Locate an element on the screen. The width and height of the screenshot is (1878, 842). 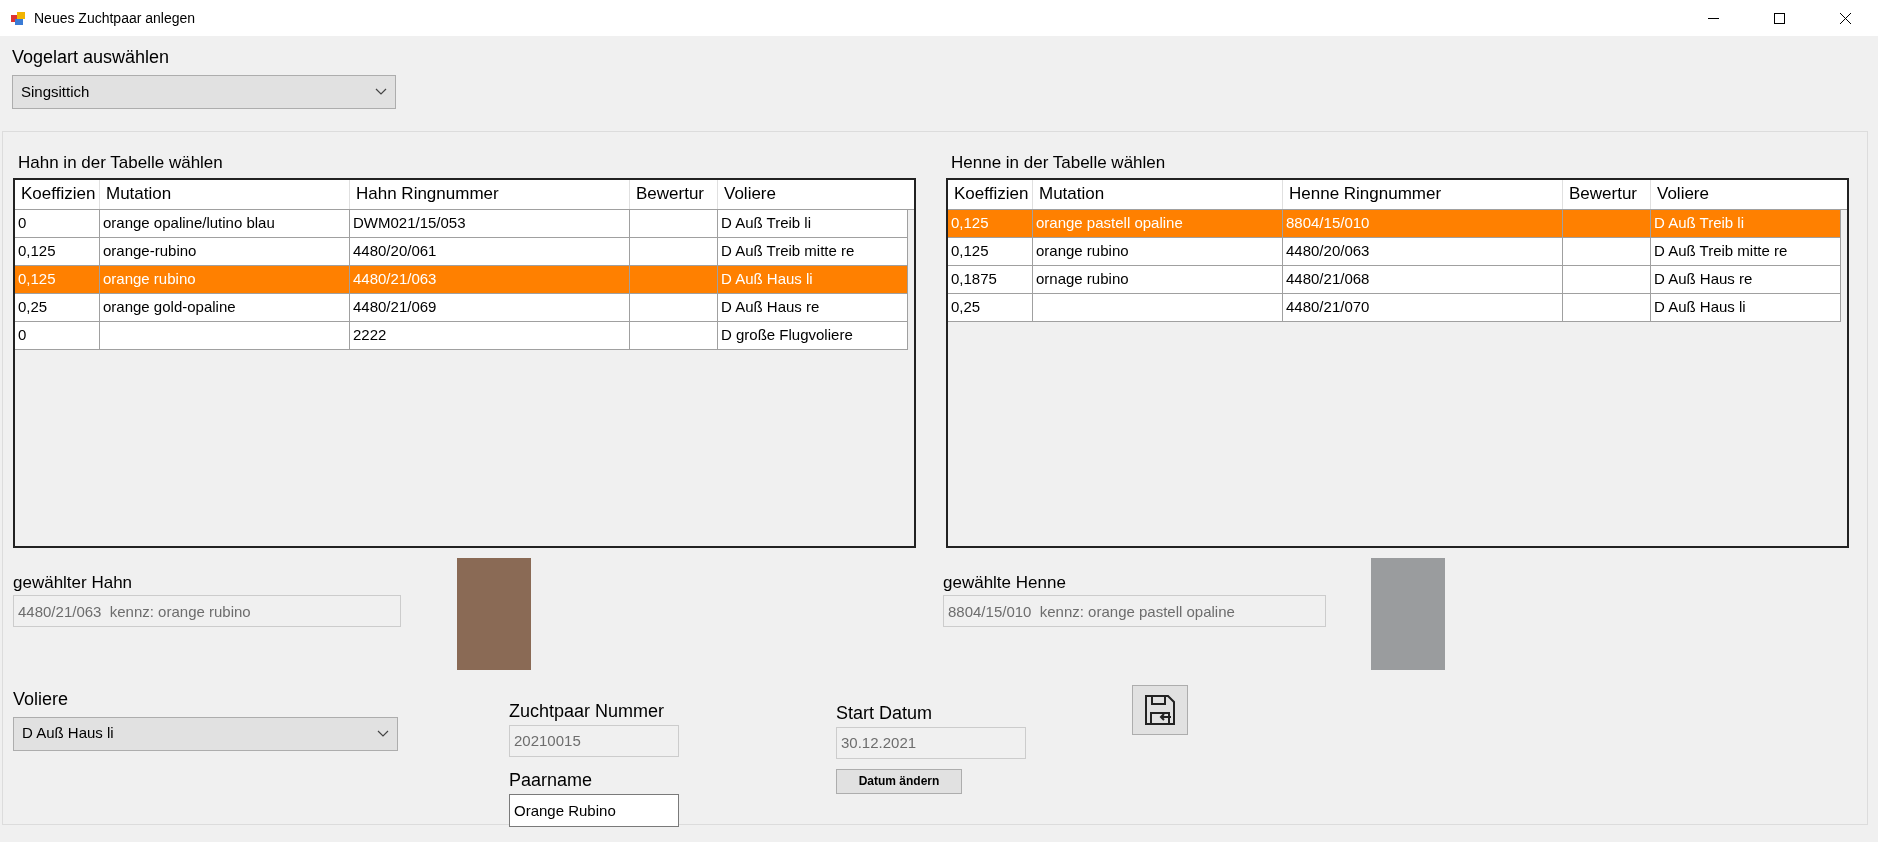
field-label: gewählter Hahn is located at coordinates (73, 582).